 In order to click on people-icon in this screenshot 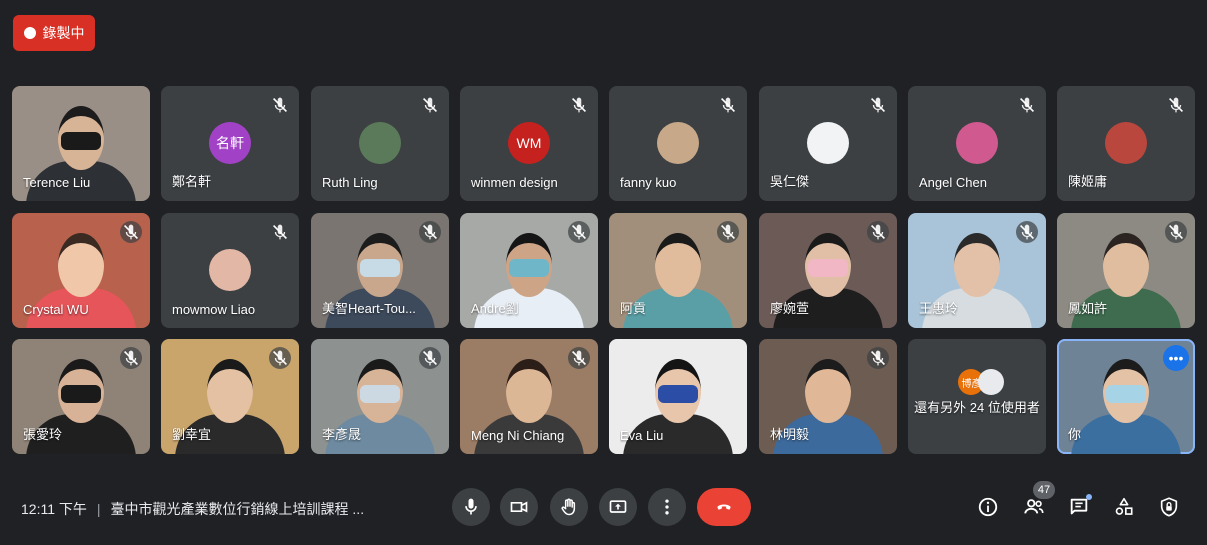, I will do `click(1034, 506)`.